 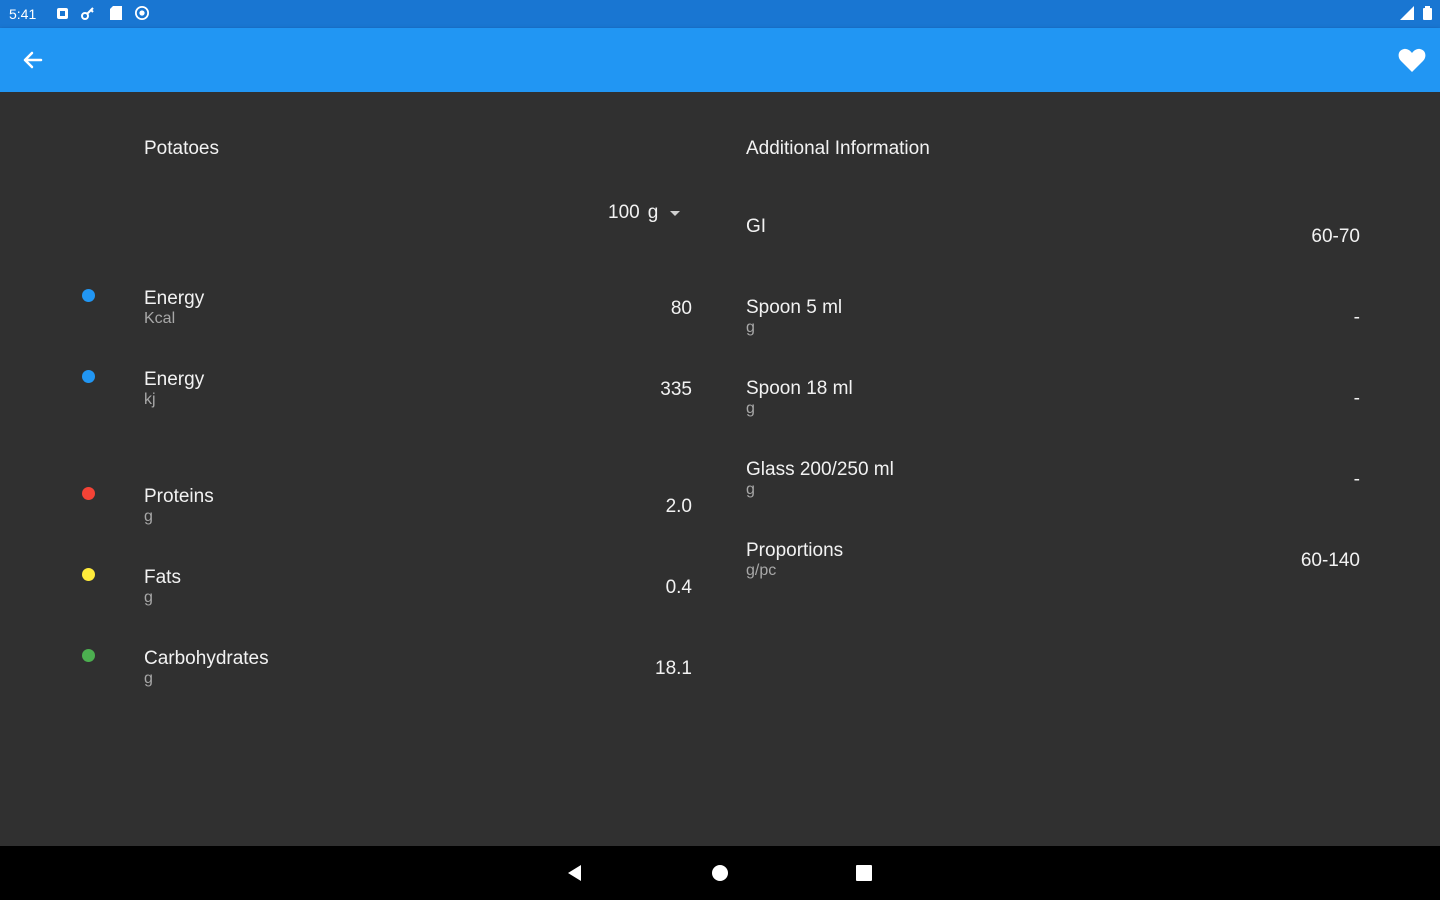 I want to click on nutrient-row-proteins: Proteins g 2.0, so click(x=360, y=516).